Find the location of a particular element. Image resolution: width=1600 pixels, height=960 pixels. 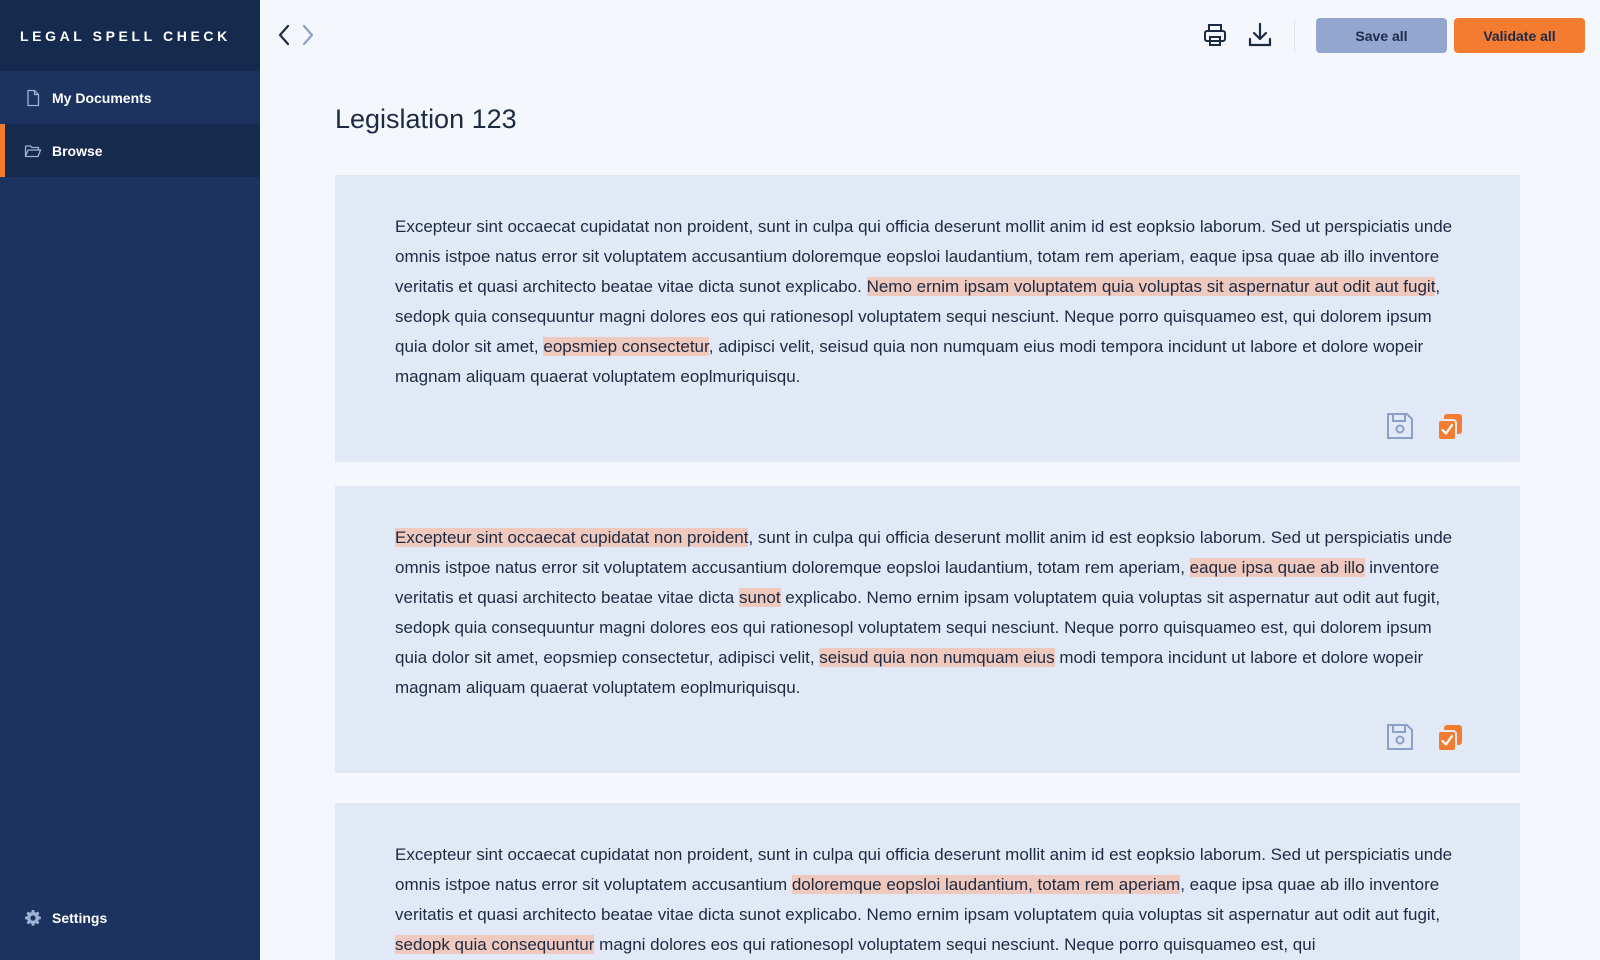

back-arrow-icon is located at coordinates (284, 35).